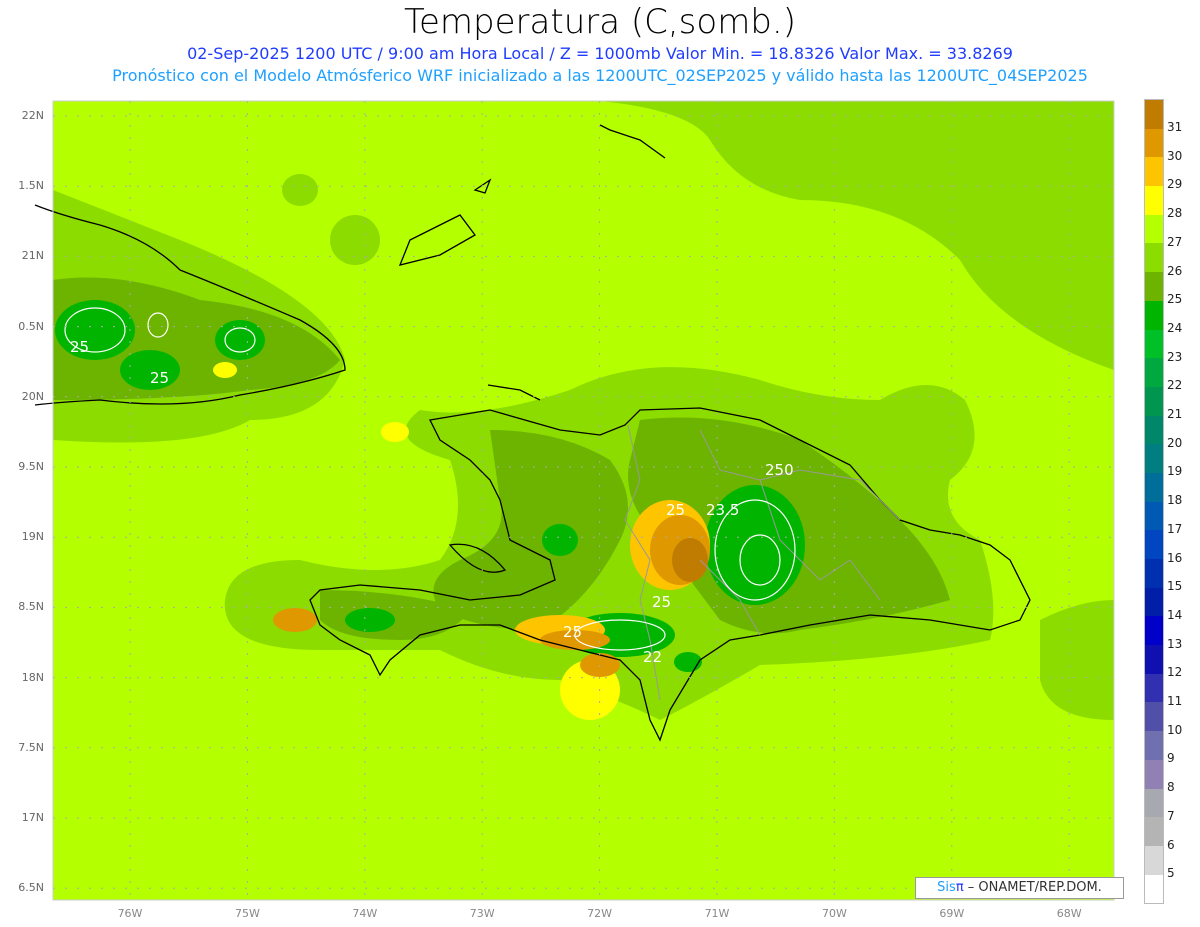 Image resolution: width=1200 pixels, height=927 pixels. Describe the element at coordinates (722, 510) in the screenshot. I see `contour-label: 23.5` at that location.